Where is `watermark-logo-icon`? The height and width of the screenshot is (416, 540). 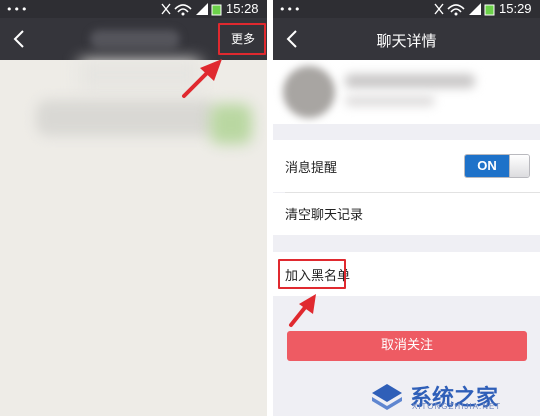 watermark-logo-icon is located at coordinates (387, 397).